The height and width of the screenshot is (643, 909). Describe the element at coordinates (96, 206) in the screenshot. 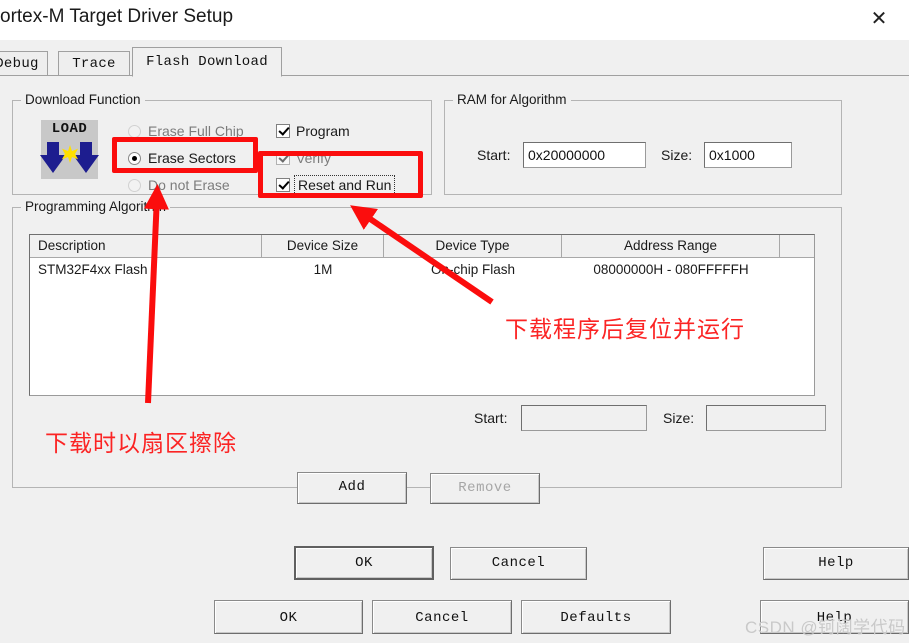

I see `programming-algorithm-legend: Programming Algorithm` at that location.